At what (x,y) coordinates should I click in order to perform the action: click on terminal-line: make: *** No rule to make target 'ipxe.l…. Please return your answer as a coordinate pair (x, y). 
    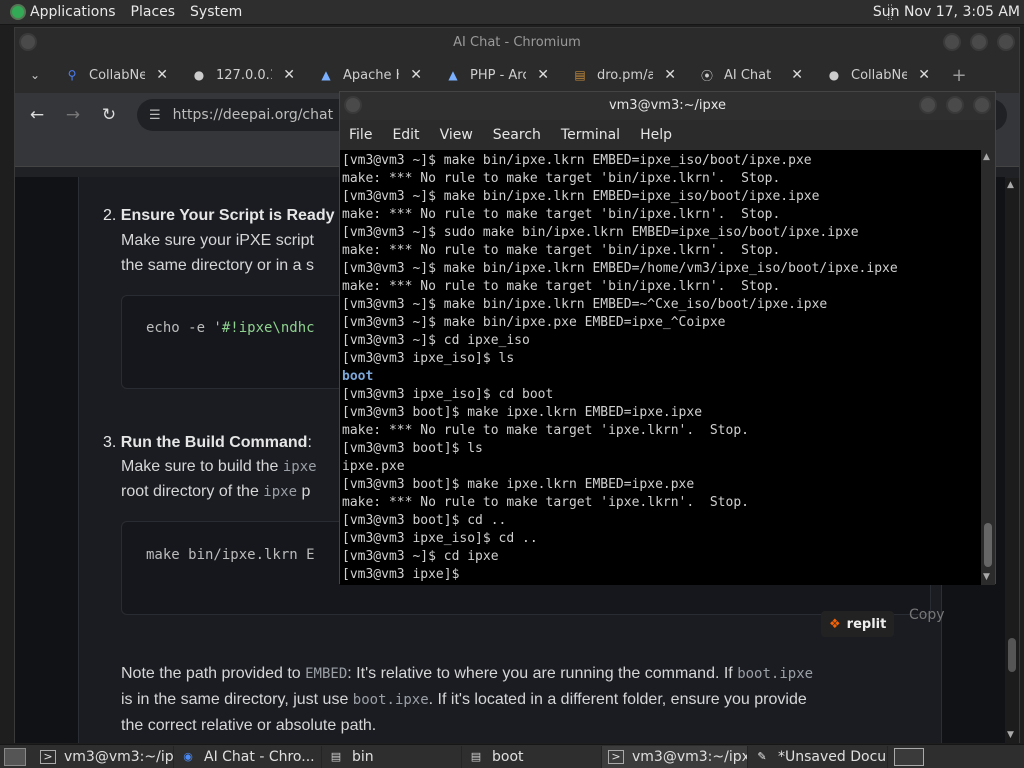
    Looking at the image, I should click on (545, 430).